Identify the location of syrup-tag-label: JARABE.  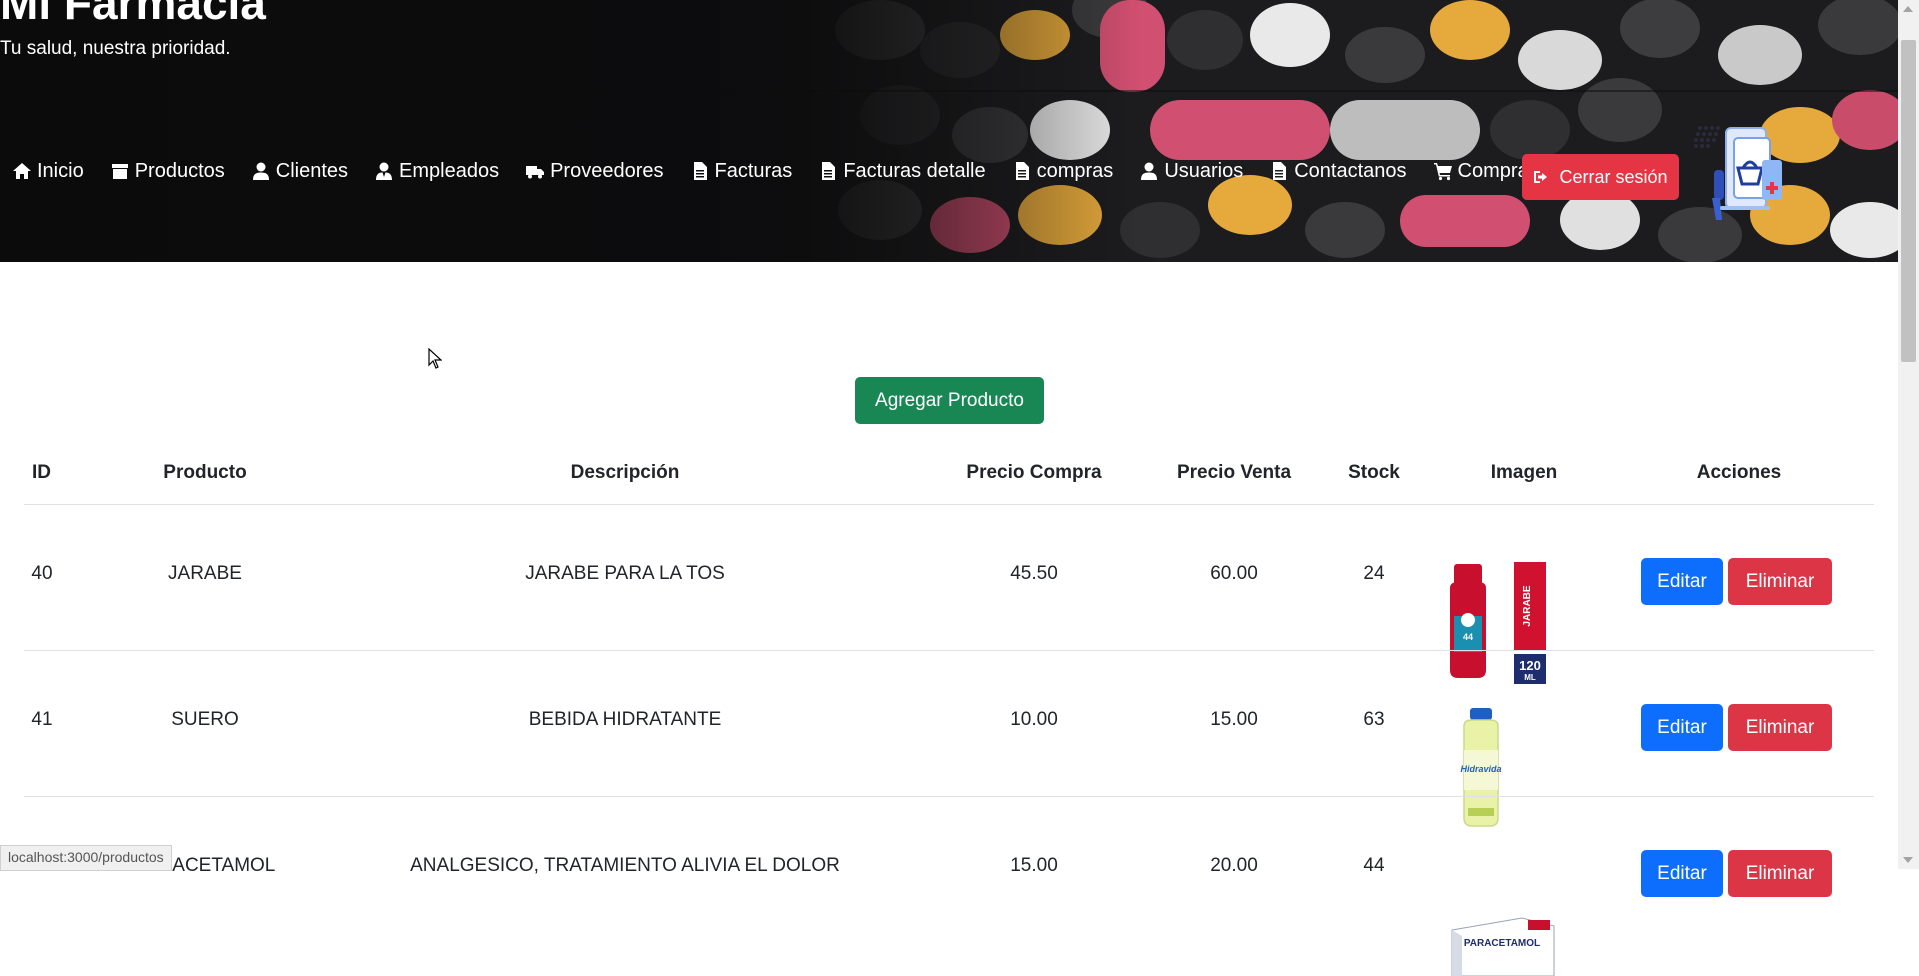
(1527, 605).